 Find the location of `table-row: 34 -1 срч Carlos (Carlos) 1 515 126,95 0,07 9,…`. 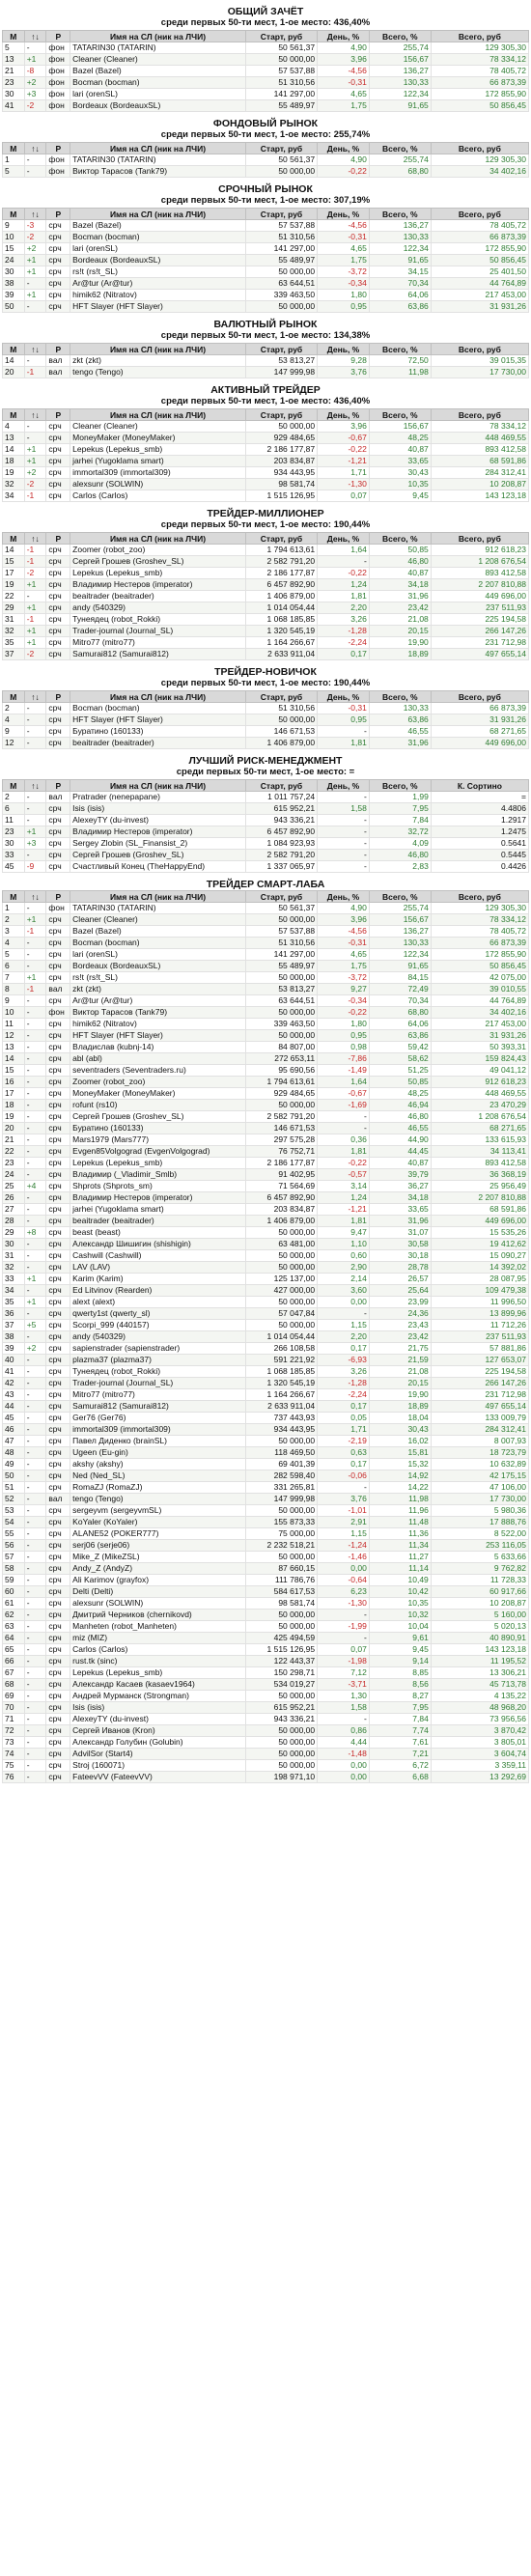

table-row: 34 -1 срч Carlos (Carlos) 1 515 126,95 0,07 9,… is located at coordinates (266, 496).